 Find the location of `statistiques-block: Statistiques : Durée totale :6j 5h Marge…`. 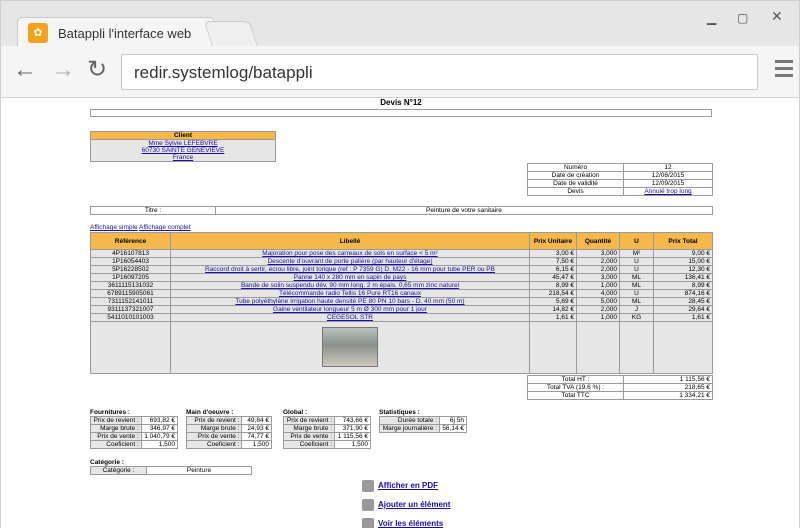

statistiques-block: Statistiques : Durée totale :6j 5h Marge… is located at coordinates (423, 421).